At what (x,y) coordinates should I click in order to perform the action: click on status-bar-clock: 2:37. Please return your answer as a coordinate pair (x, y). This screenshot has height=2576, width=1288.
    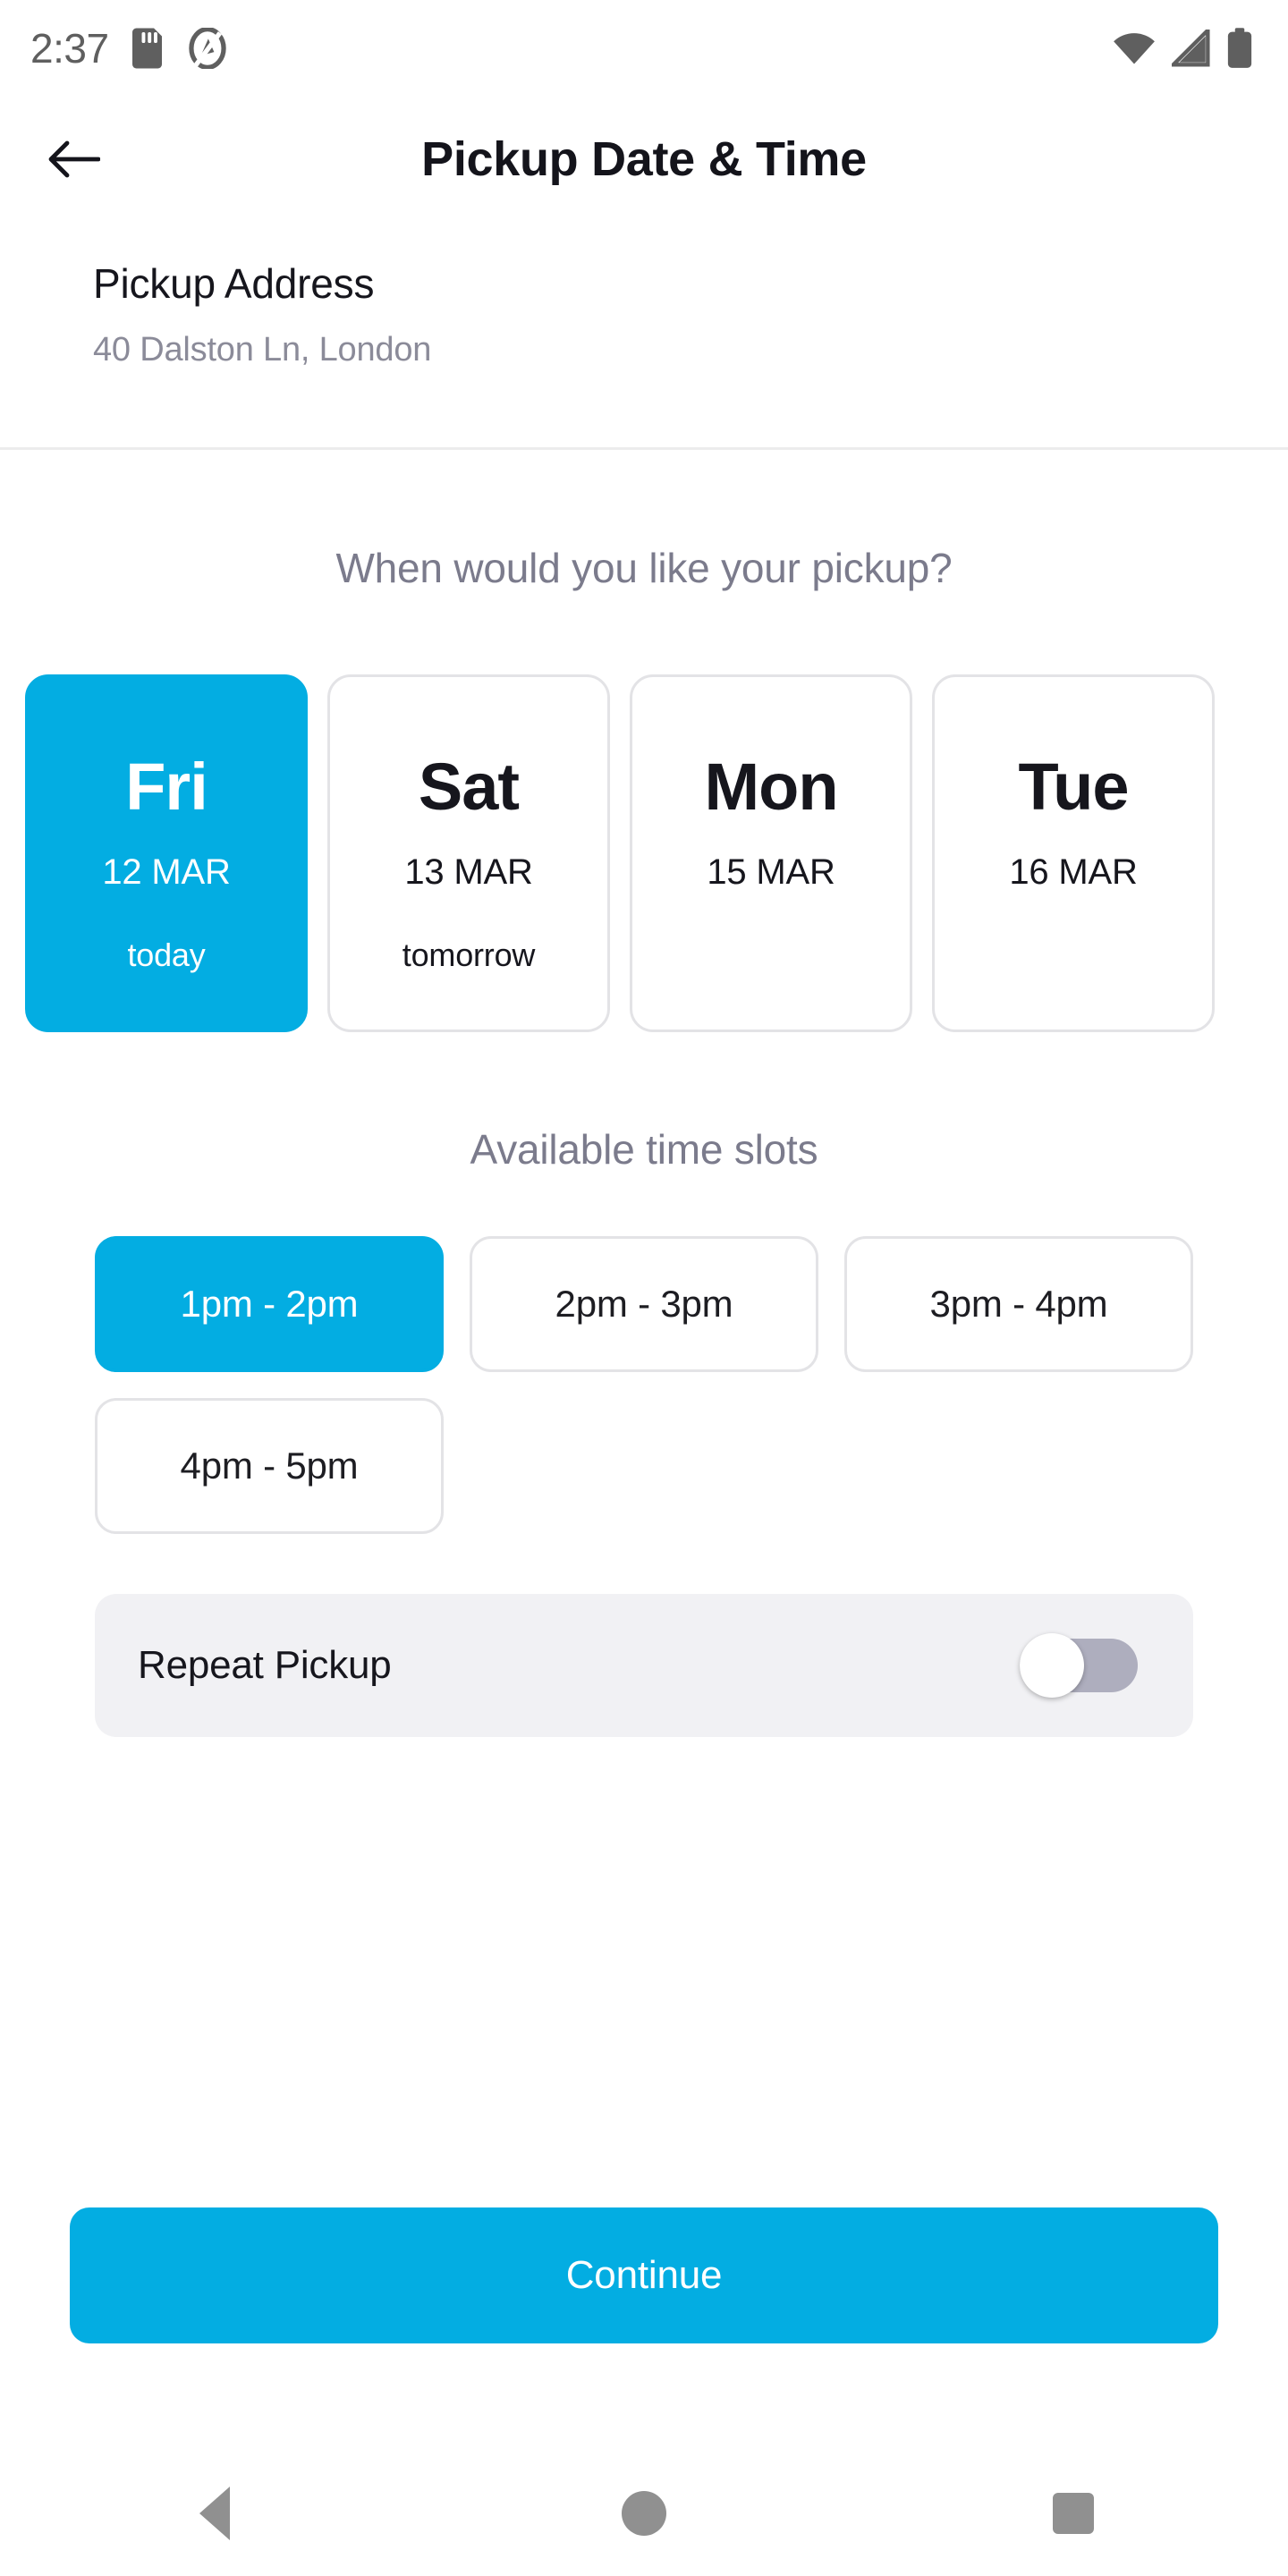
    Looking at the image, I should click on (69, 48).